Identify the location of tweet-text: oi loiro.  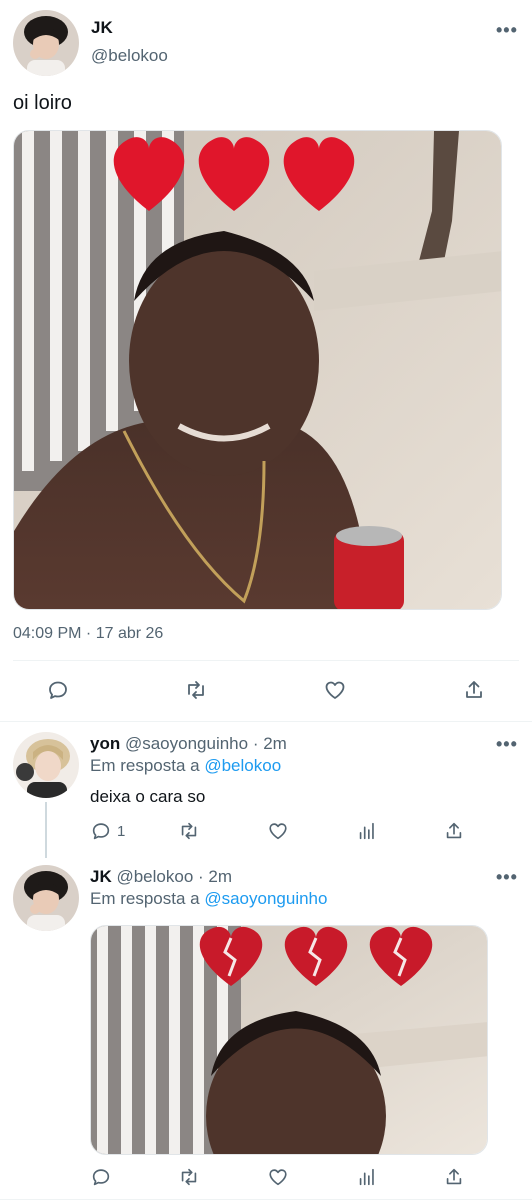
(42, 103).